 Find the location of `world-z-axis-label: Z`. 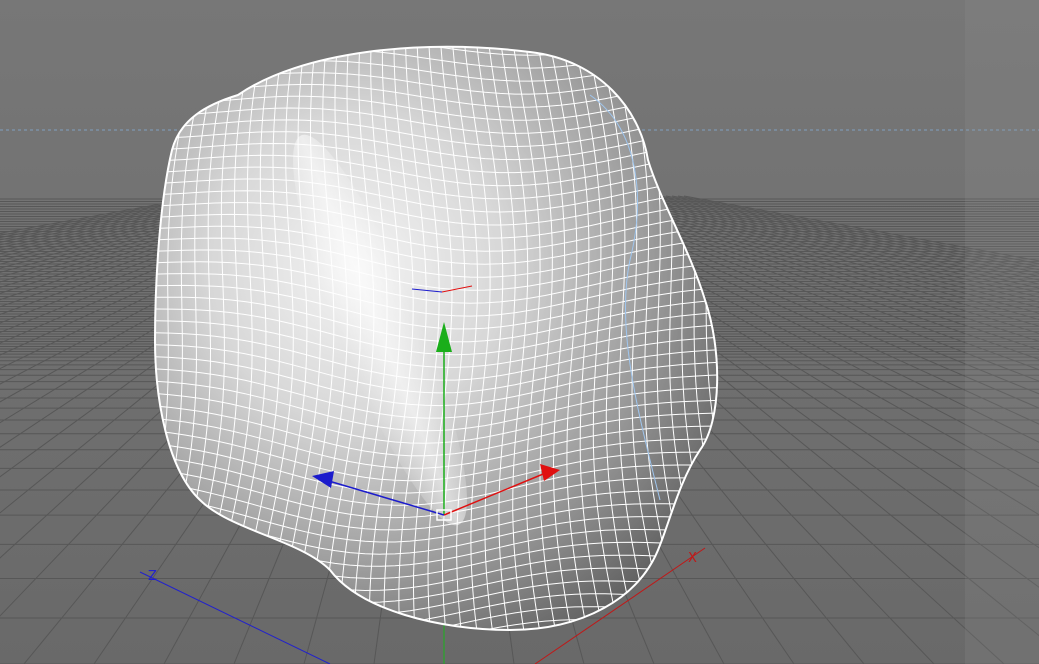

world-z-axis-label: Z is located at coordinates (152, 576).